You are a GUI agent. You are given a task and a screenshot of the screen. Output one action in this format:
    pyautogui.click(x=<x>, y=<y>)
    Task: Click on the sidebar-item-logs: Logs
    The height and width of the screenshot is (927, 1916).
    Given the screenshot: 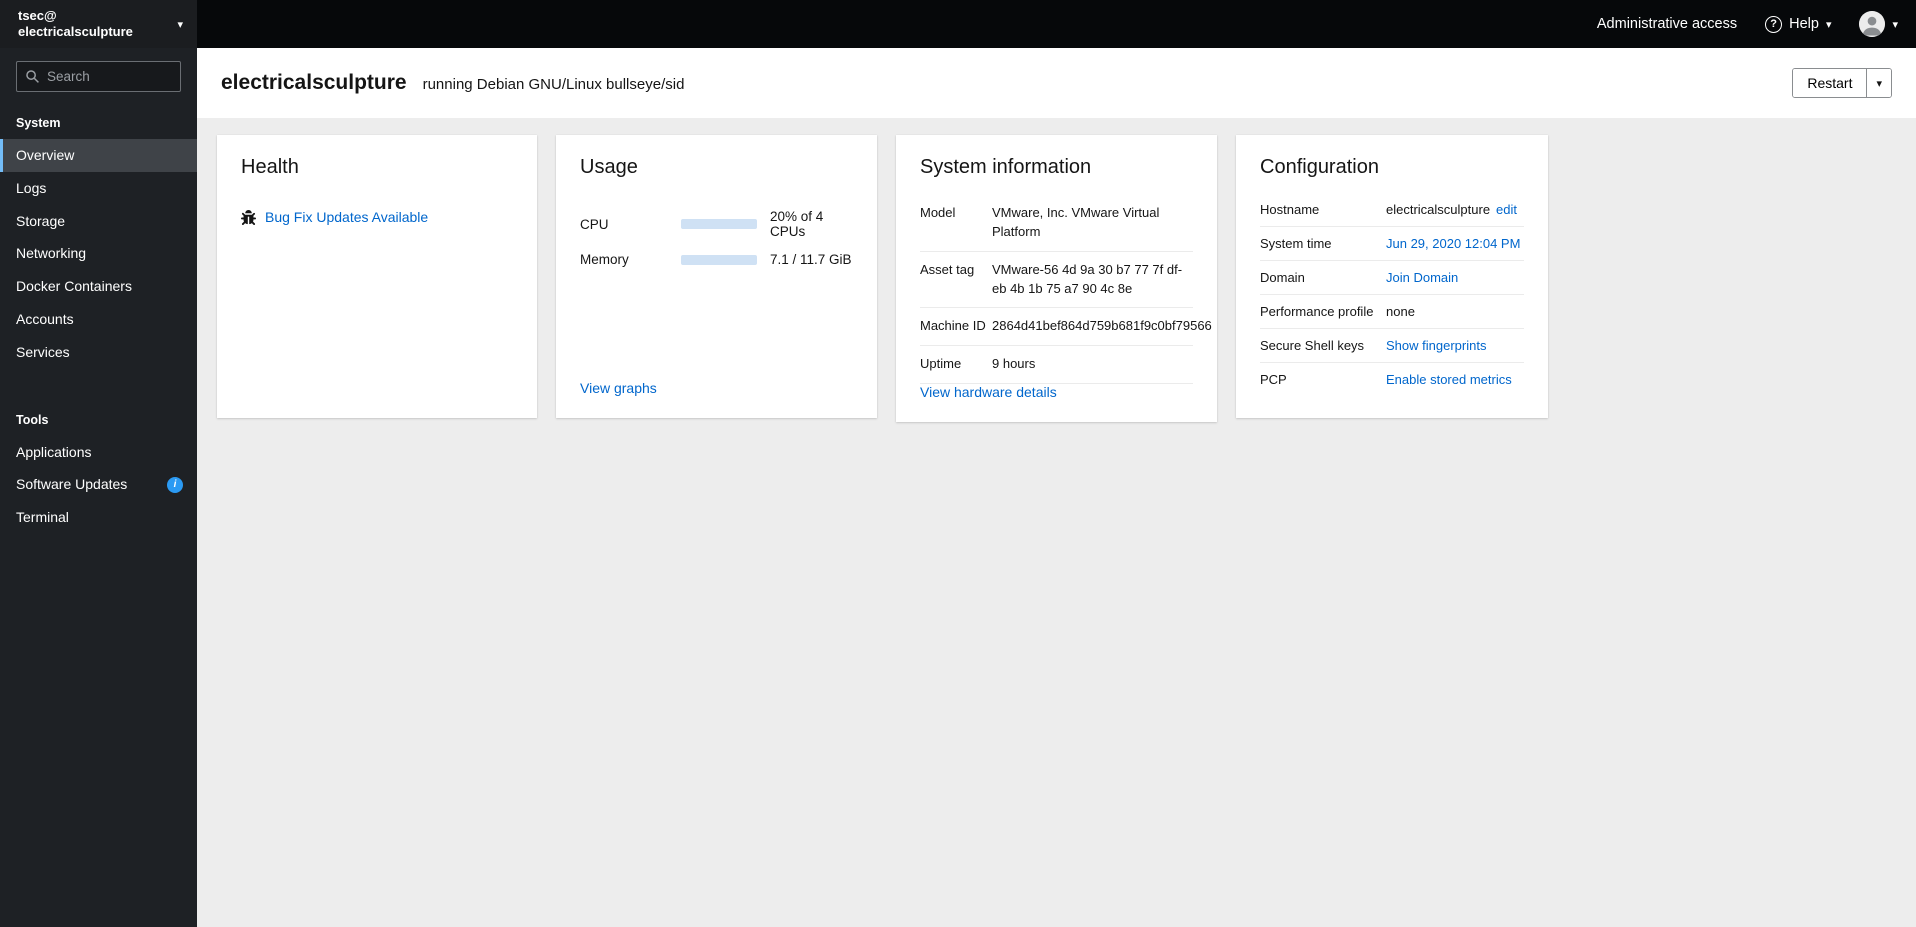 What is the action you would take?
    pyautogui.click(x=98, y=188)
    